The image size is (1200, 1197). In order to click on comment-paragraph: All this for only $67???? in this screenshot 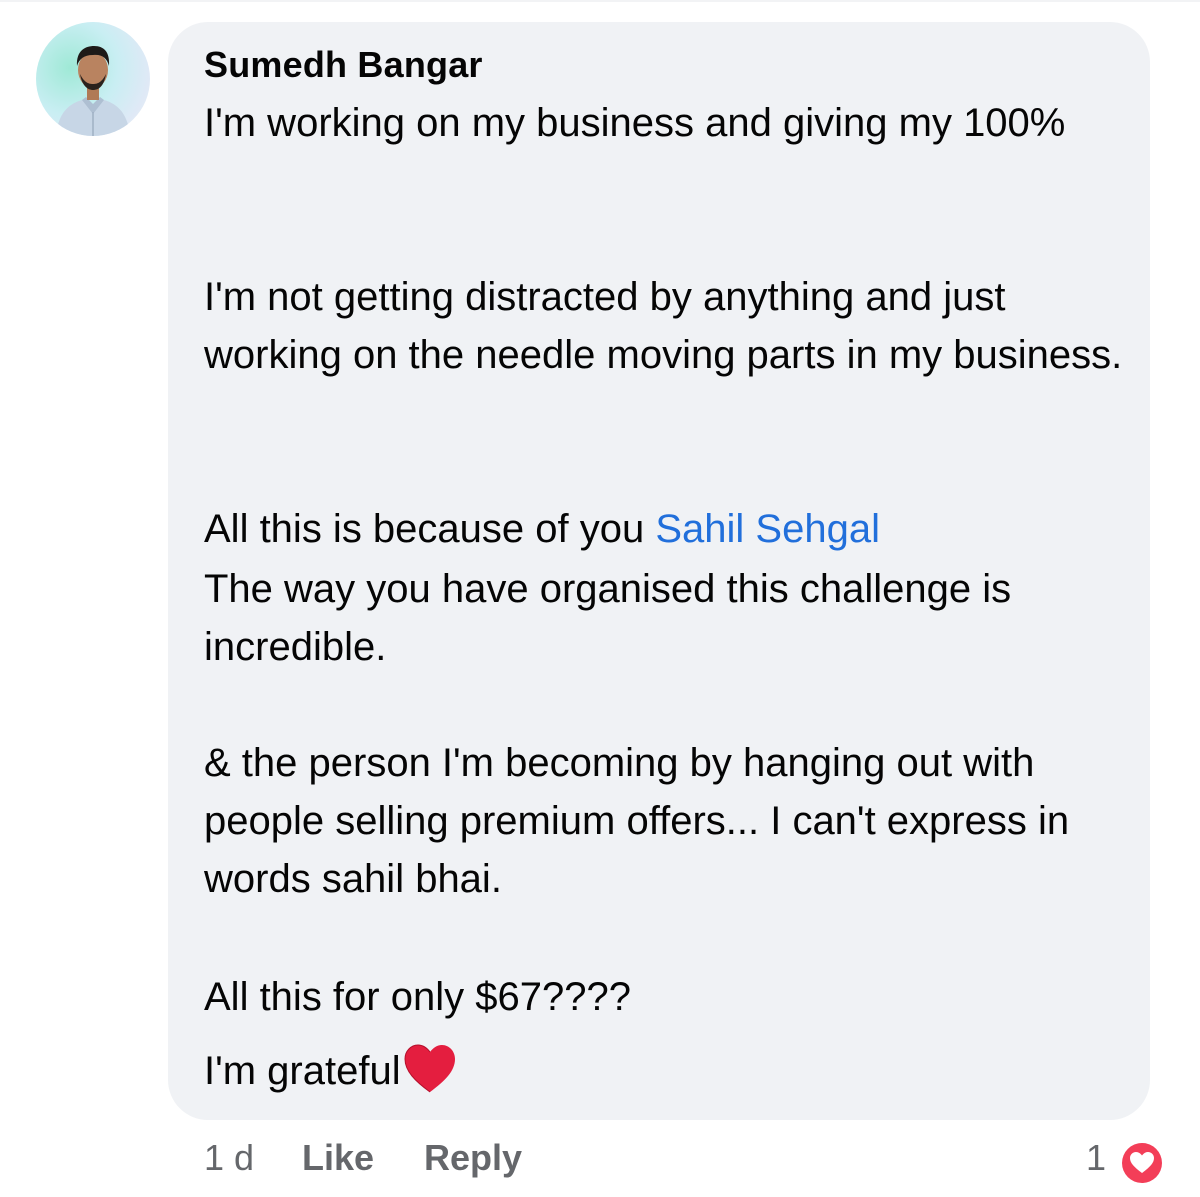, I will do `click(417, 997)`.